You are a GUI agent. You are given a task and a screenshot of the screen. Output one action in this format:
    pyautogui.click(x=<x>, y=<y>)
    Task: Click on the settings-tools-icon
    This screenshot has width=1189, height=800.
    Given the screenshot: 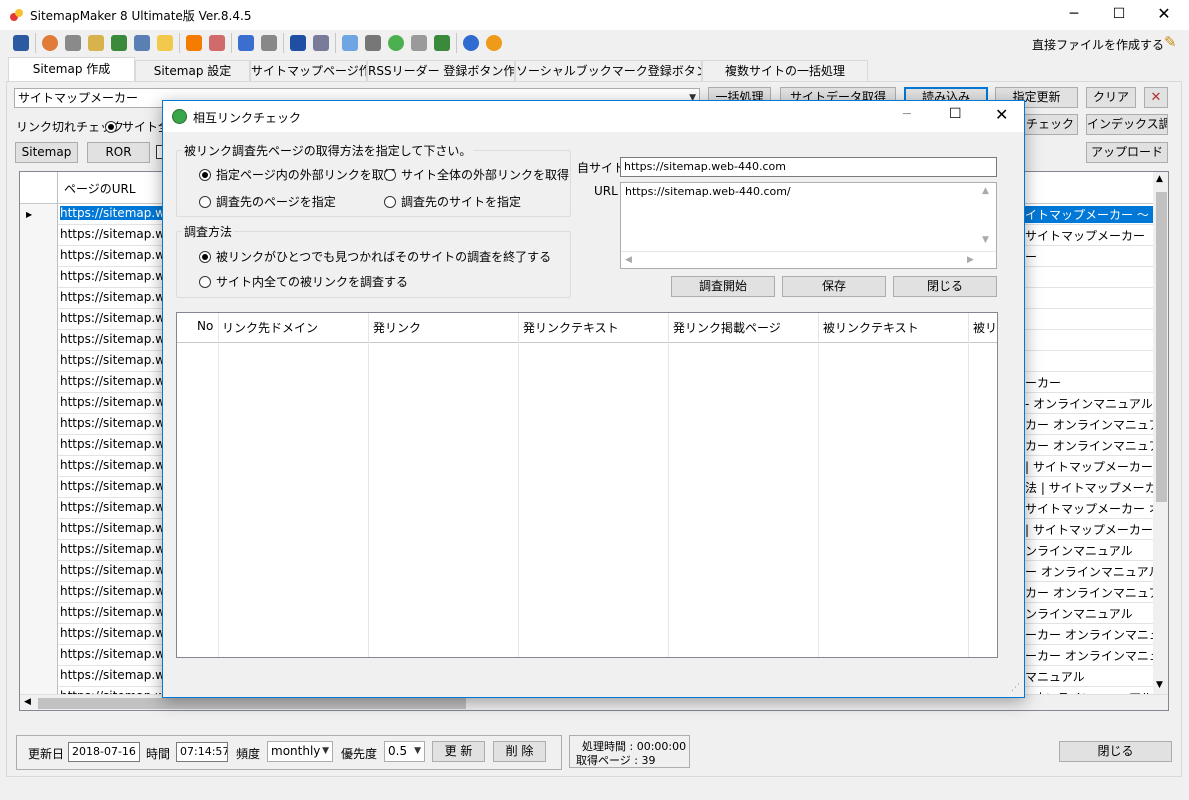 What is the action you would take?
    pyautogui.click(x=269, y=43)
    